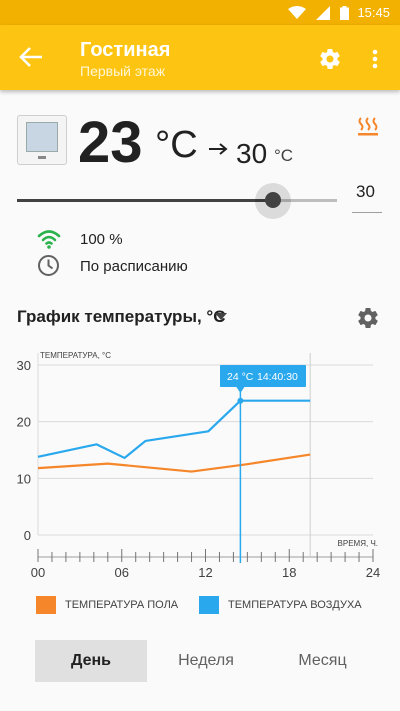  Describe the element at coordinates (221, 317) in the screenshot. I see `dropdown-caret-icon` at that location.